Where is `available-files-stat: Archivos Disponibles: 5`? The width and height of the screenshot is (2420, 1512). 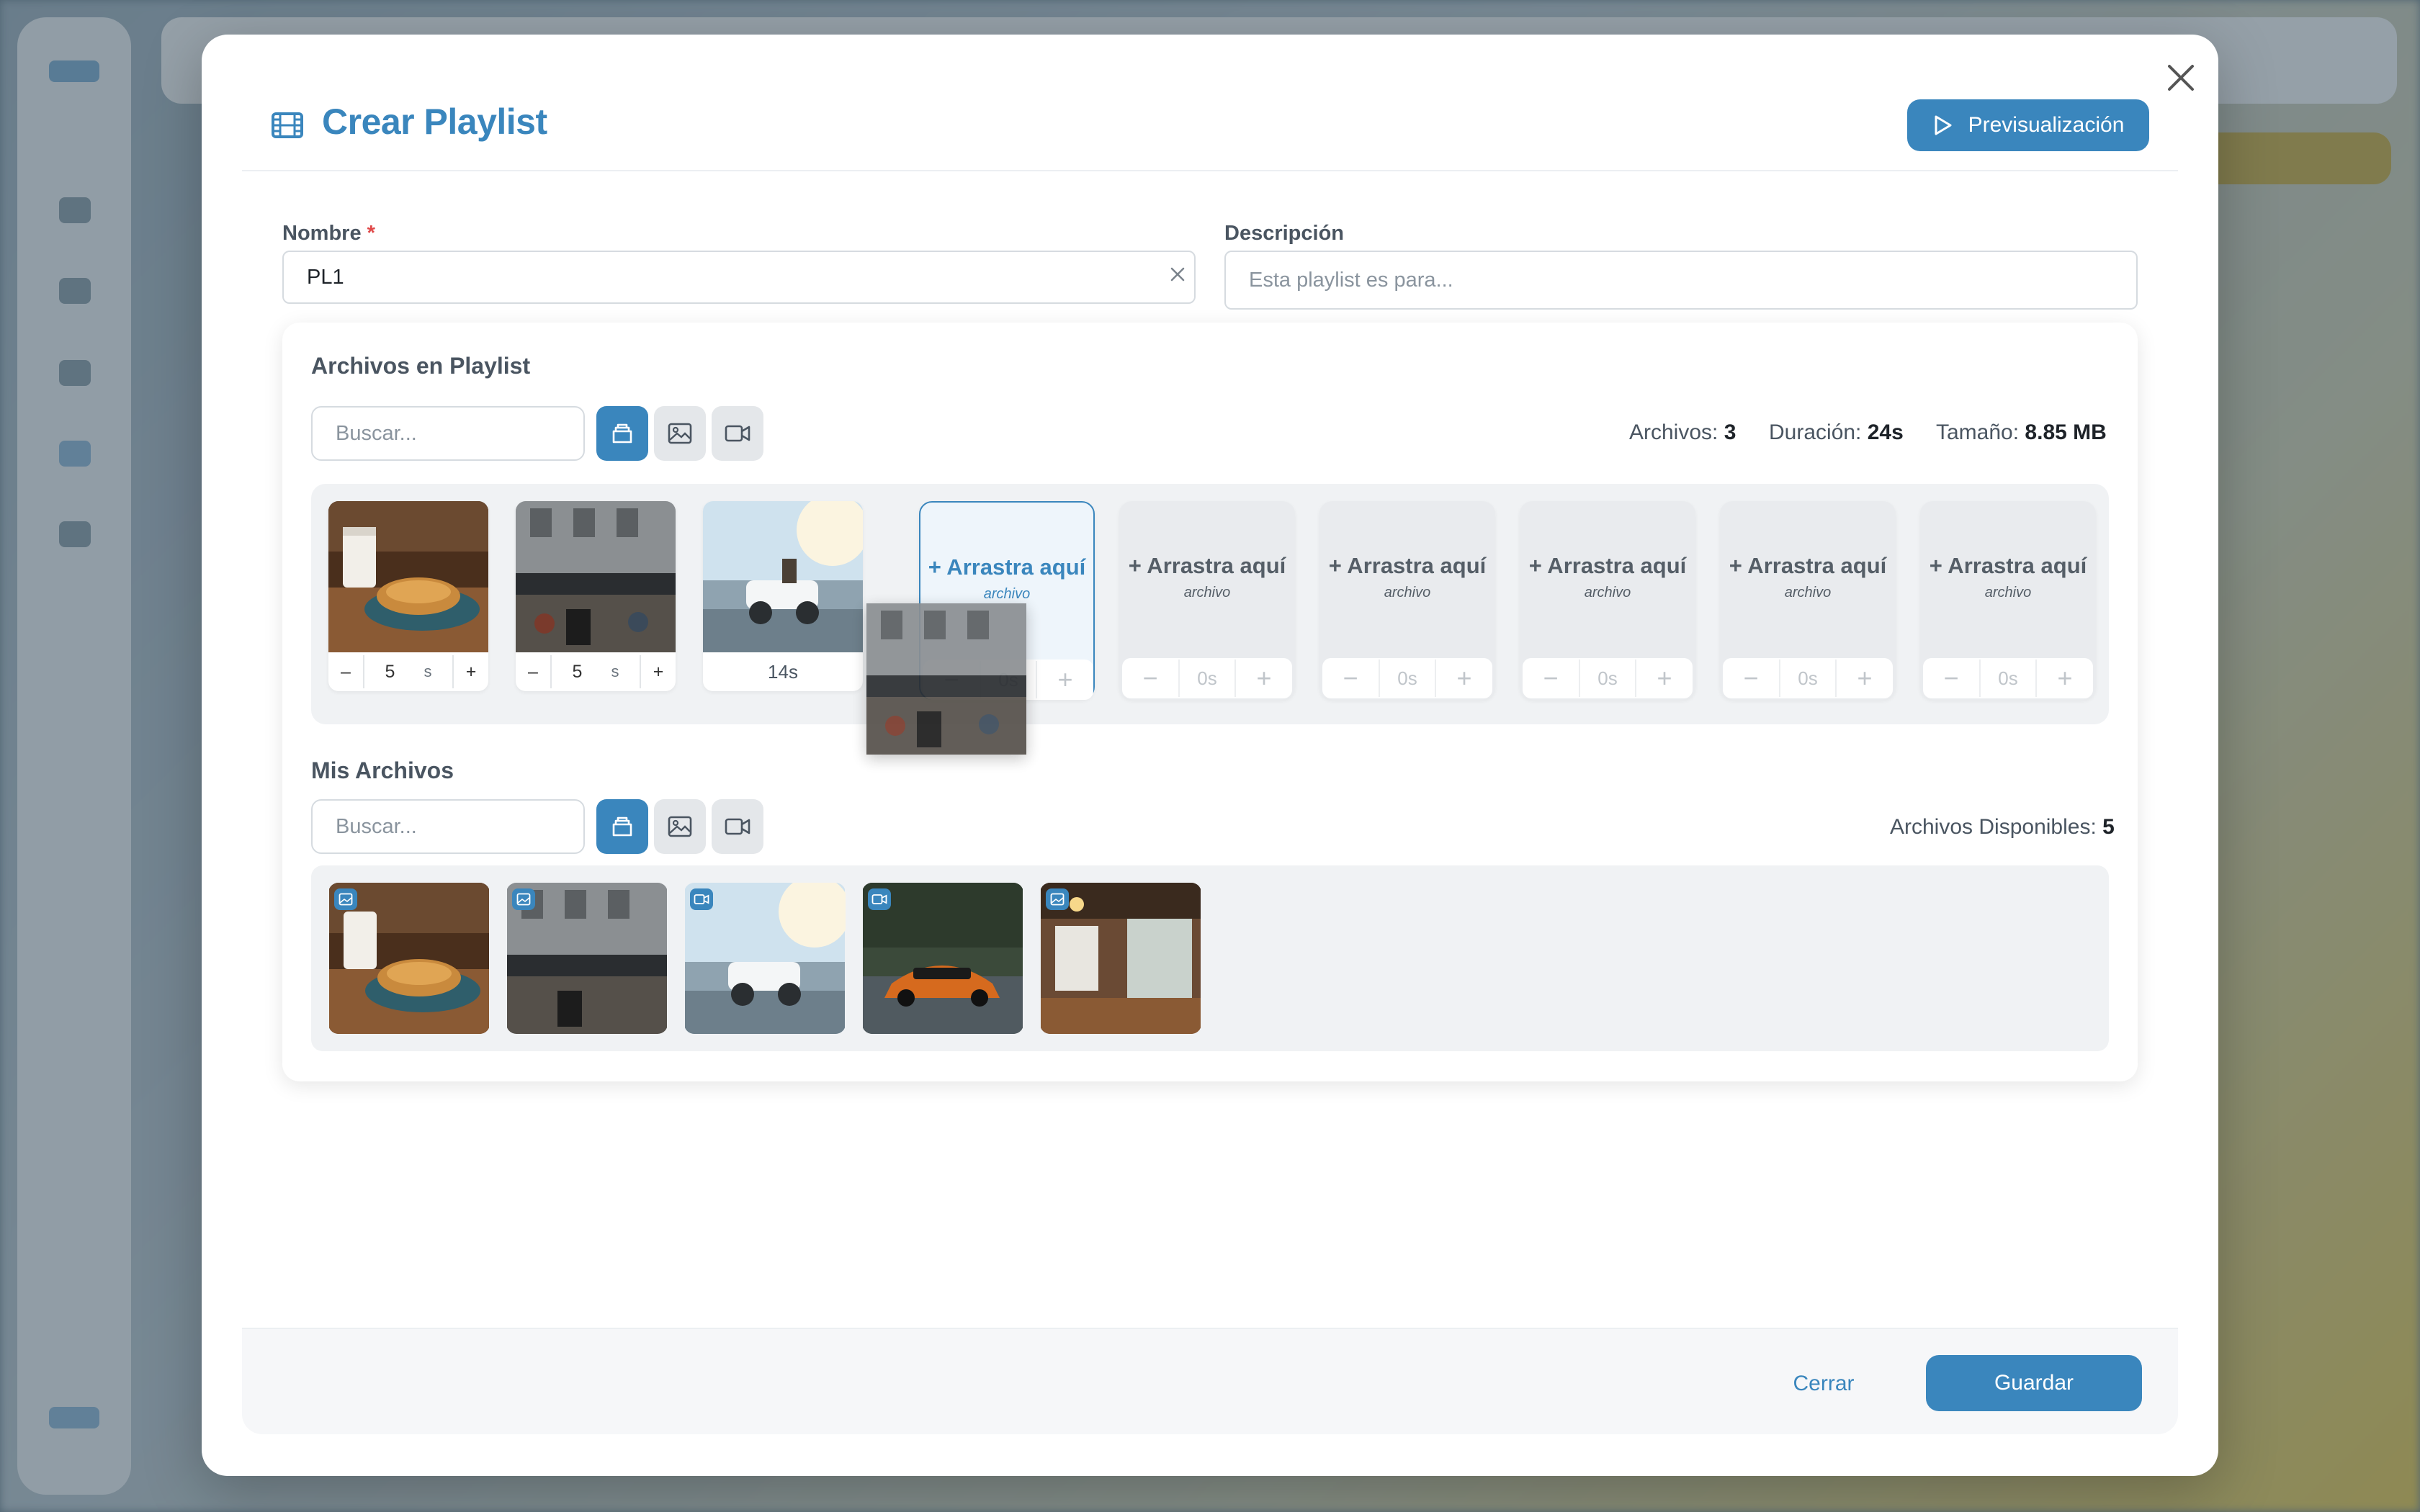 available-files-stat: Archivos Disponibles: 5 is located at coordinates (2002, 827).